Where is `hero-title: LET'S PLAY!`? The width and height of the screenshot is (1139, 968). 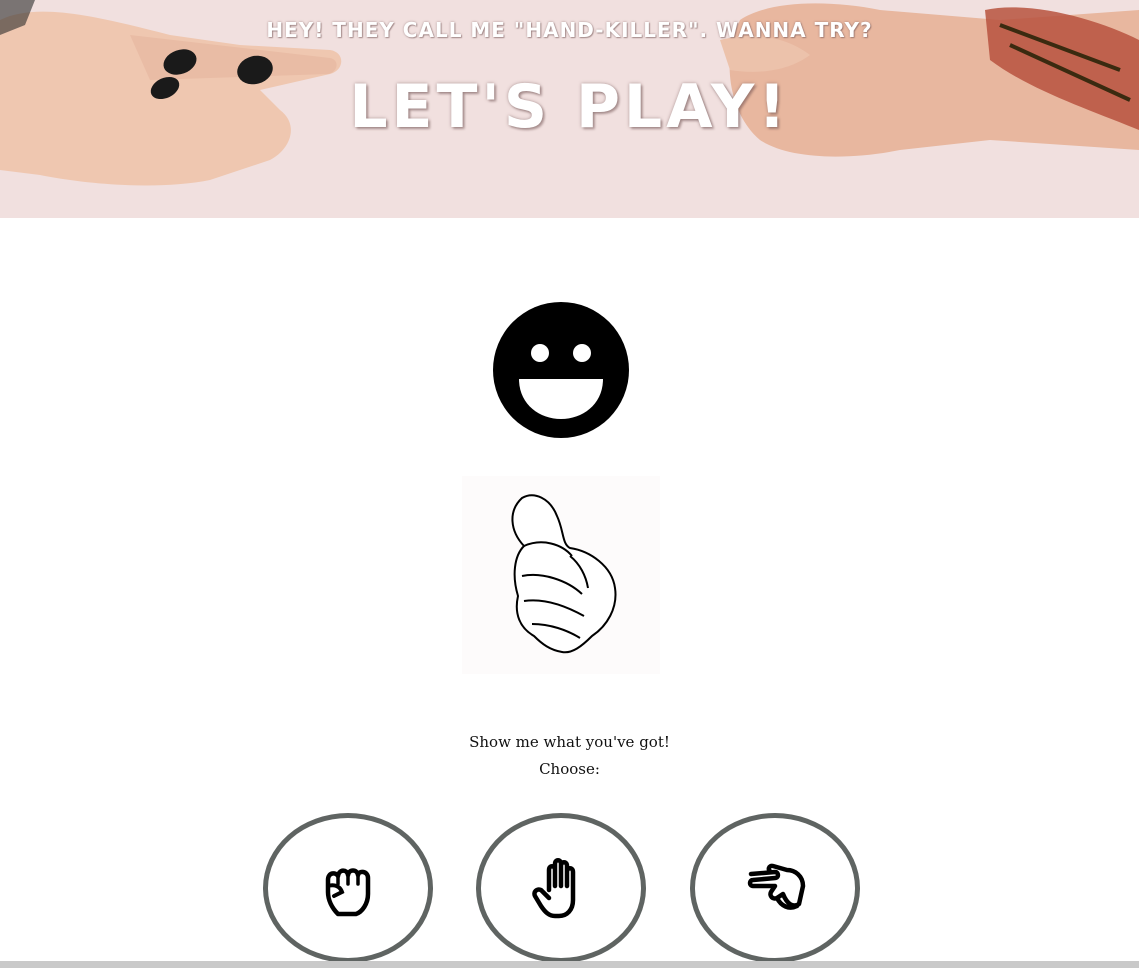 hero-title: LET'S PLAY! is located at coordinates (569, 107).